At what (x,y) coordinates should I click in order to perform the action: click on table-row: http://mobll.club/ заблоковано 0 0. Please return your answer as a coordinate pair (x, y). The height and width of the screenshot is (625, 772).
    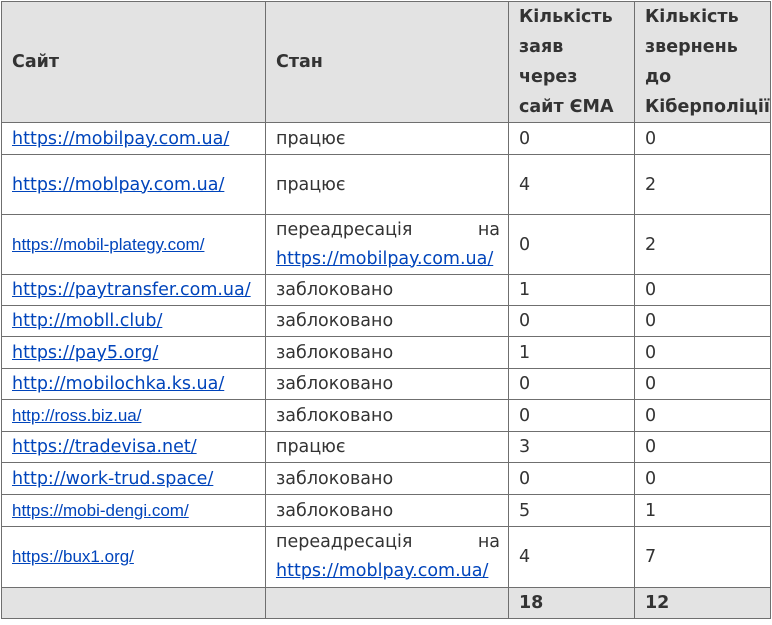
    Looking at the image, I should click on (386, 321).